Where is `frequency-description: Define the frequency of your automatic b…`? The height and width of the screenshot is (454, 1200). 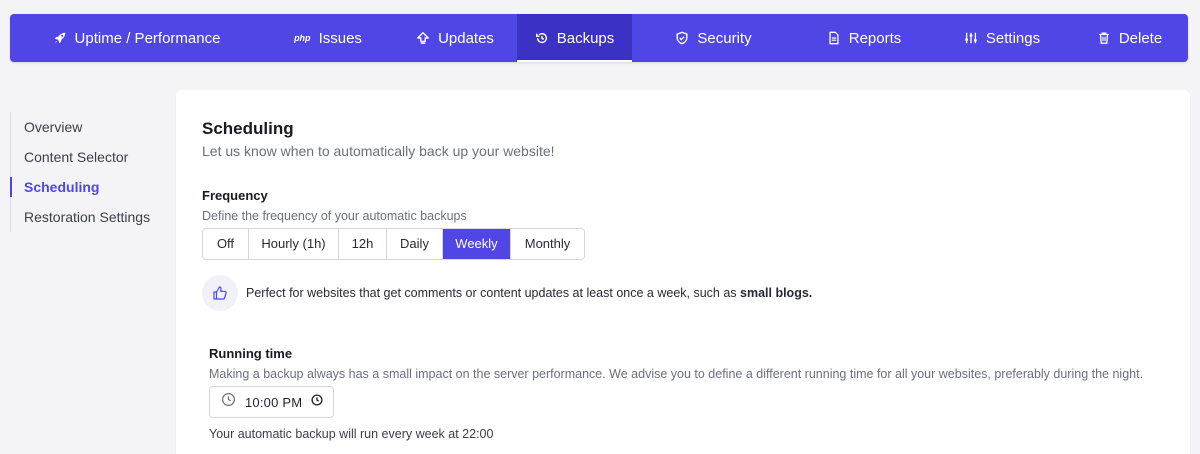
frequency-description: Define the frequency of your automatic b… is located at coordinates (334, 216).